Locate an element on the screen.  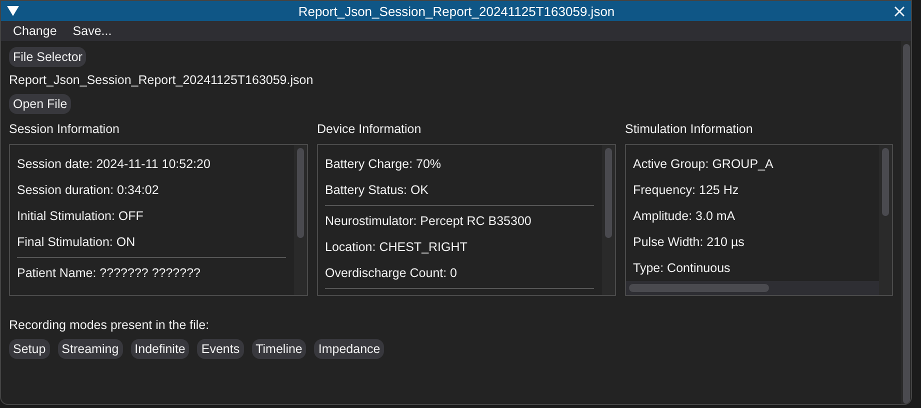
info-line: Session date: 2024-11-11 10:52:20 is located at coordinates (114, 164).